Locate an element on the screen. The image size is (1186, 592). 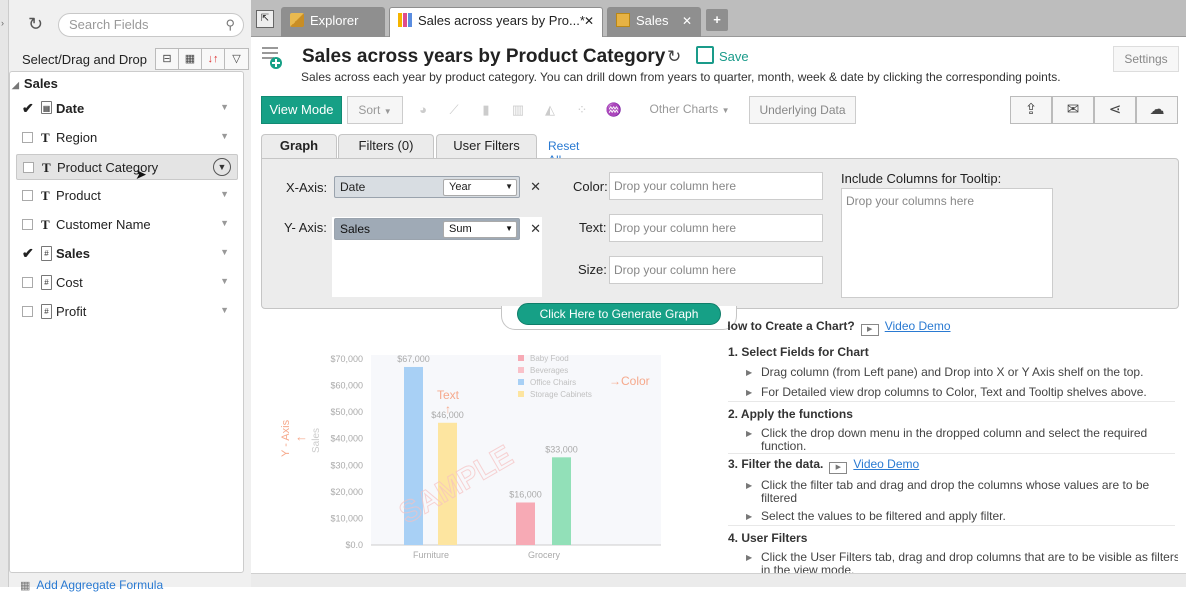
publish-cloud-icon: ☁ is located at coordinates (1157, 110).